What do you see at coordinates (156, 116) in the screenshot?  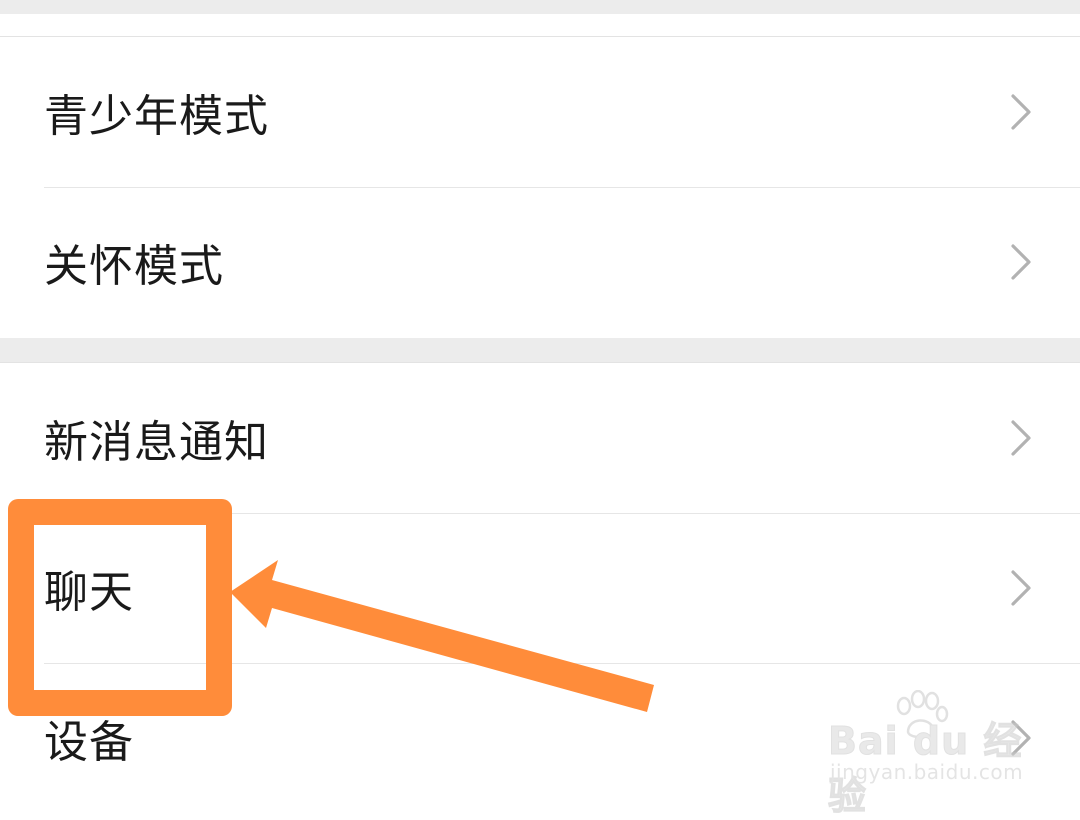 I see `settings-item-label: 青少年模式` at bounding box center [156, 116].